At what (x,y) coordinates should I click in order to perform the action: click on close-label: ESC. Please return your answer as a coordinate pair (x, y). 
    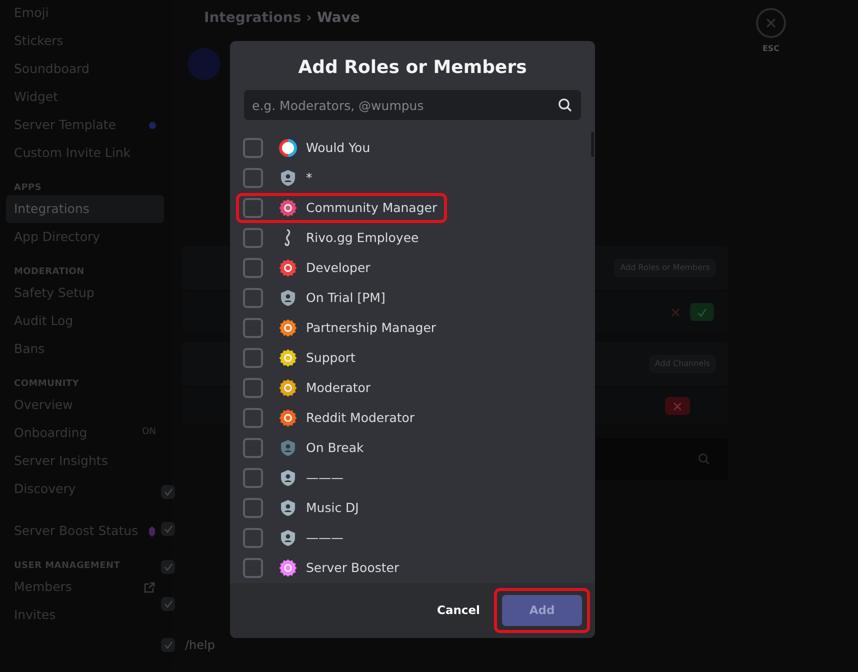
    Looking at the image, I should click on (771, 49).